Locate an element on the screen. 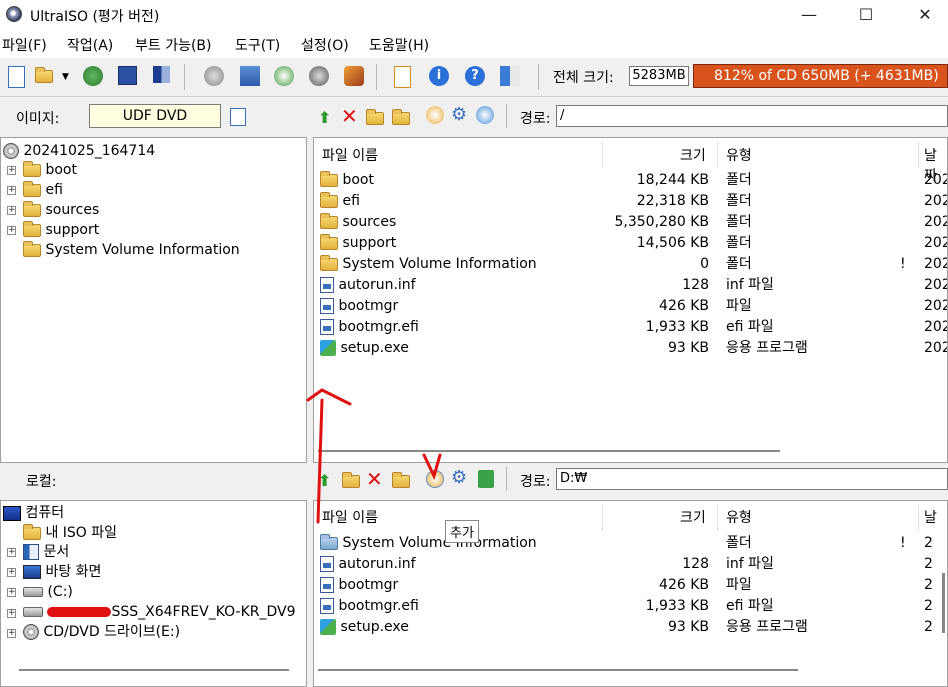  annotation-overlay is located at coordinates (374, 456).